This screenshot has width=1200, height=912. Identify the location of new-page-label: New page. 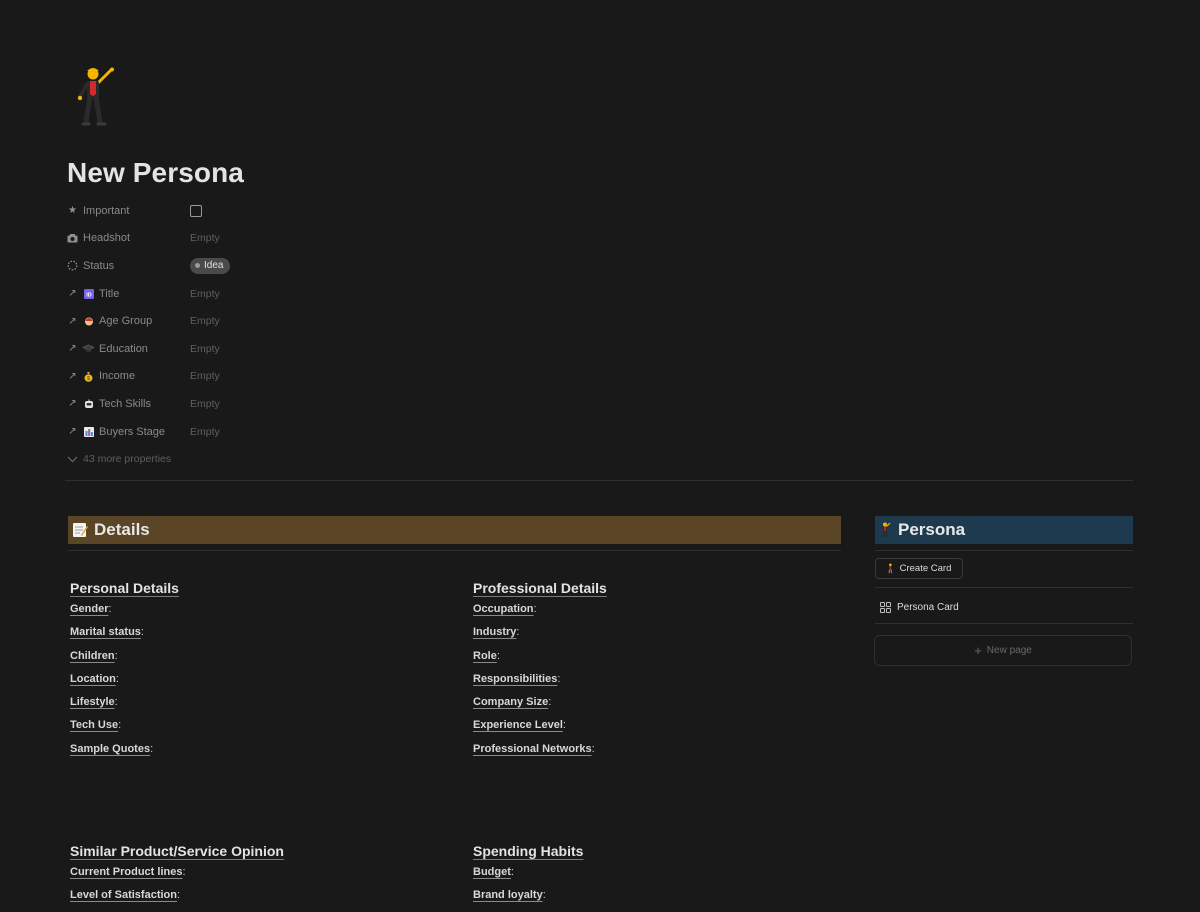
(1009, 650).